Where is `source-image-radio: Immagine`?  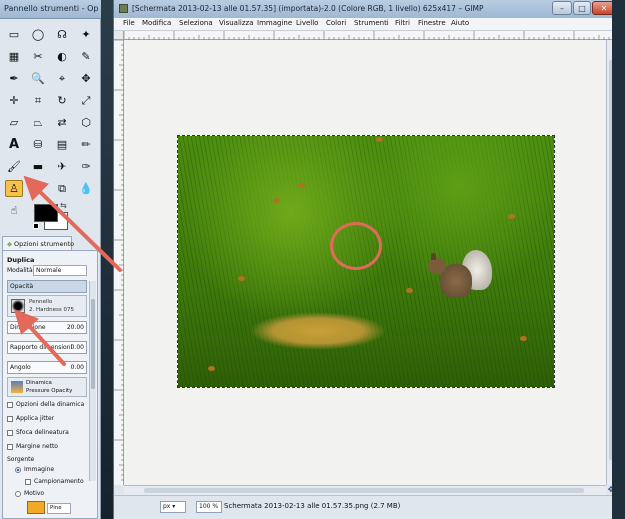
source-image-radio: Immagine is located at coordinates (34, 469).